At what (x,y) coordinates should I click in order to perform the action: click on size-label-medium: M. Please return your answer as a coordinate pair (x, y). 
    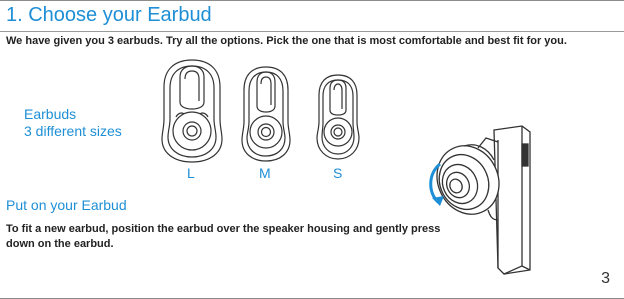
    Looking at the image, I should click on (265, 173).